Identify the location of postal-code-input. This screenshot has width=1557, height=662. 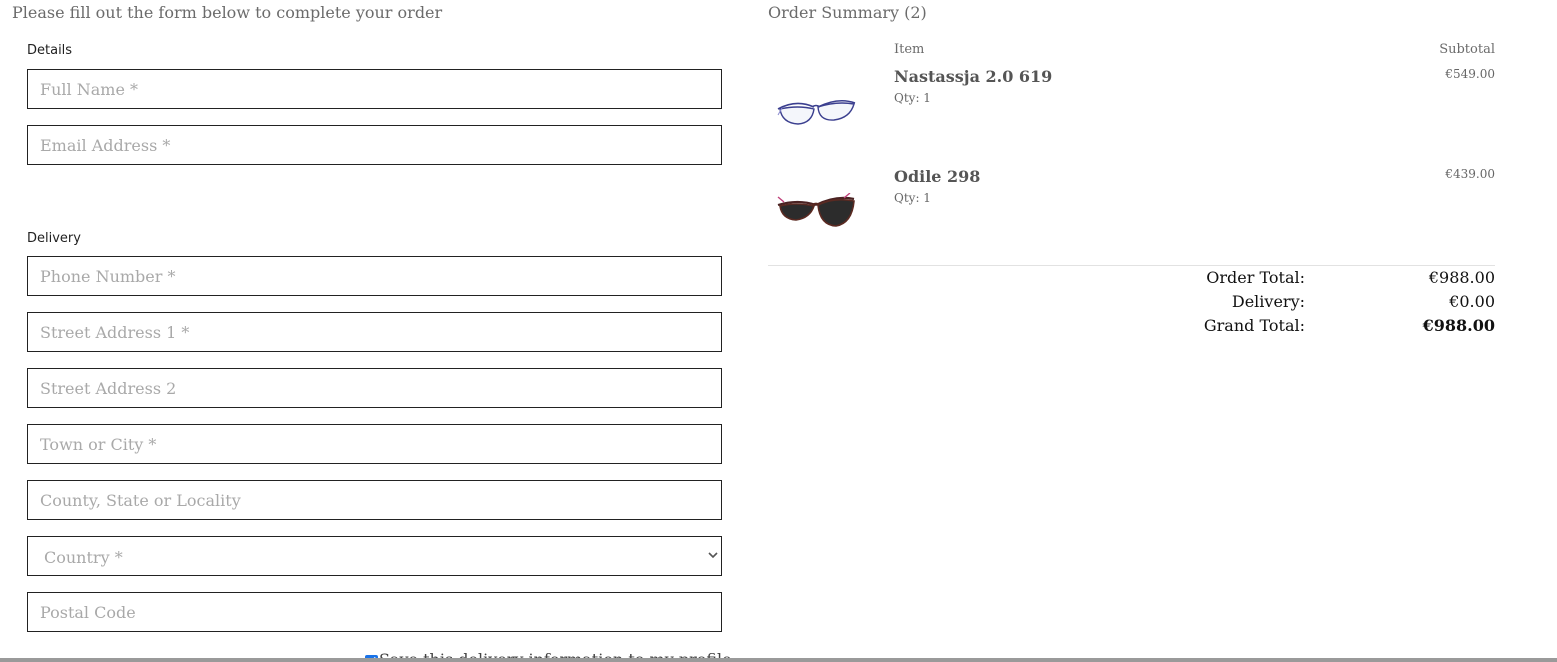
(374, 612).